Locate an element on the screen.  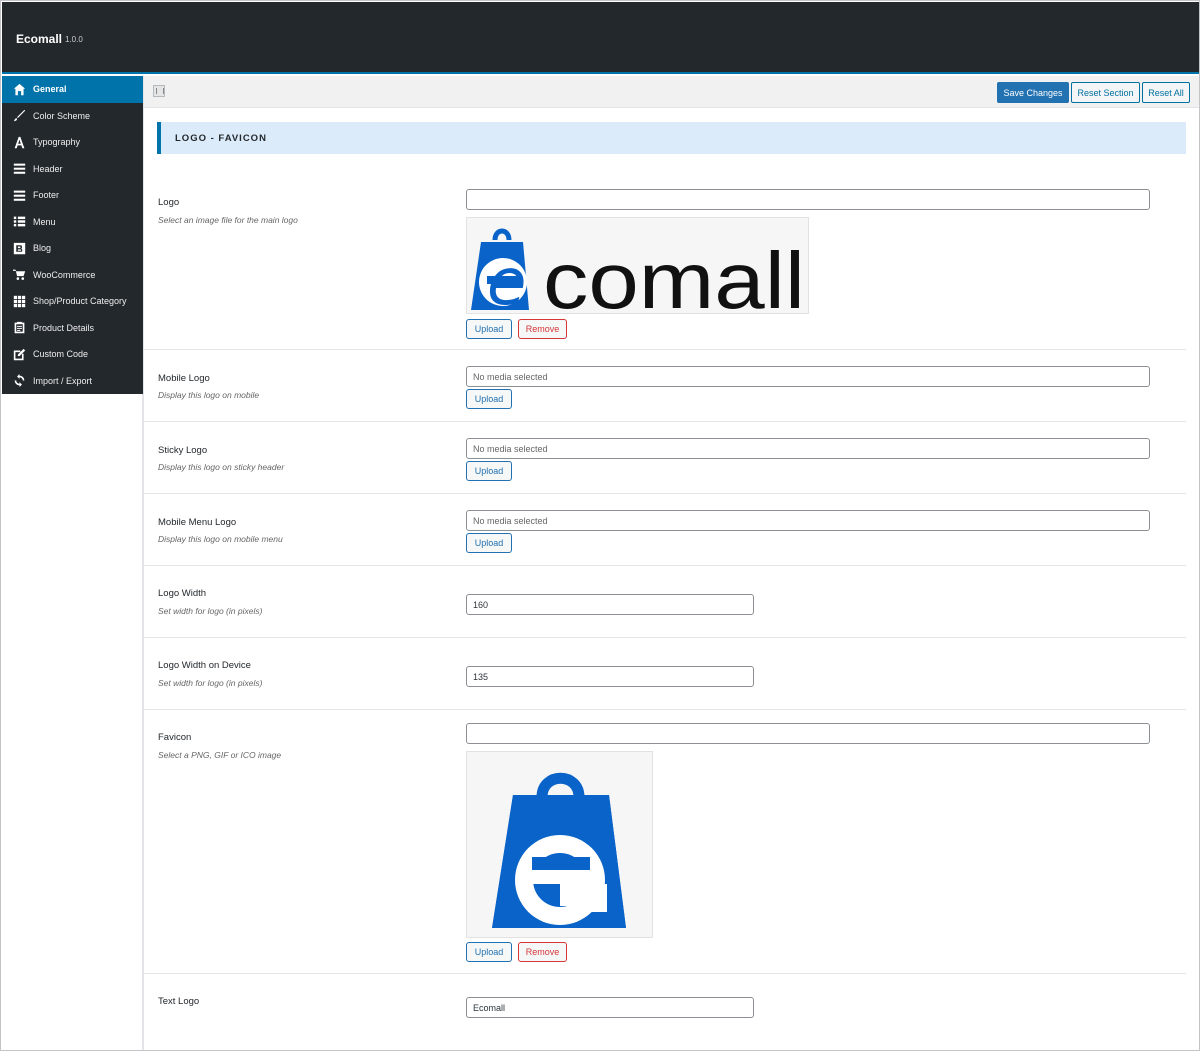
reset-all-button: Reset All is located at coordinates (1166, 92).